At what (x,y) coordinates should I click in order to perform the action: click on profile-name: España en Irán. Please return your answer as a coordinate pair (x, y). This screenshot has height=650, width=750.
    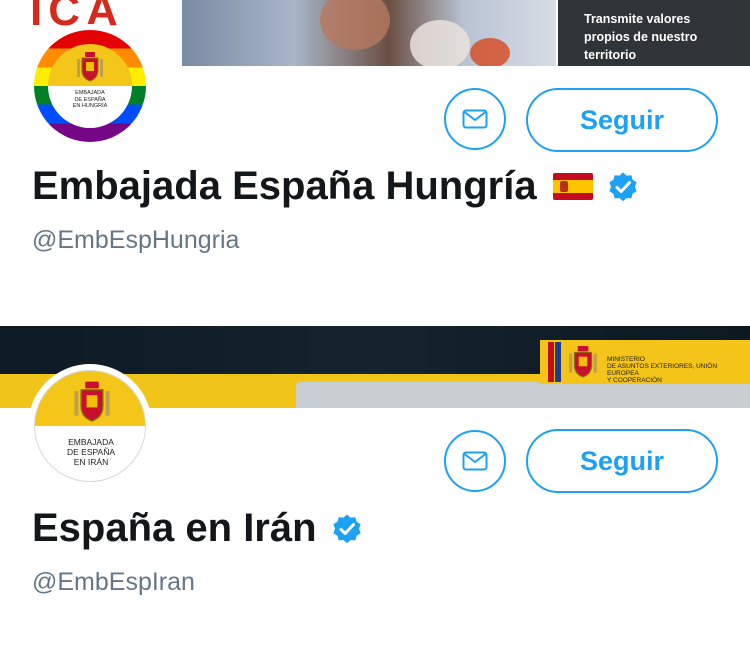
    Looking at the image, I should click on (174, 528).